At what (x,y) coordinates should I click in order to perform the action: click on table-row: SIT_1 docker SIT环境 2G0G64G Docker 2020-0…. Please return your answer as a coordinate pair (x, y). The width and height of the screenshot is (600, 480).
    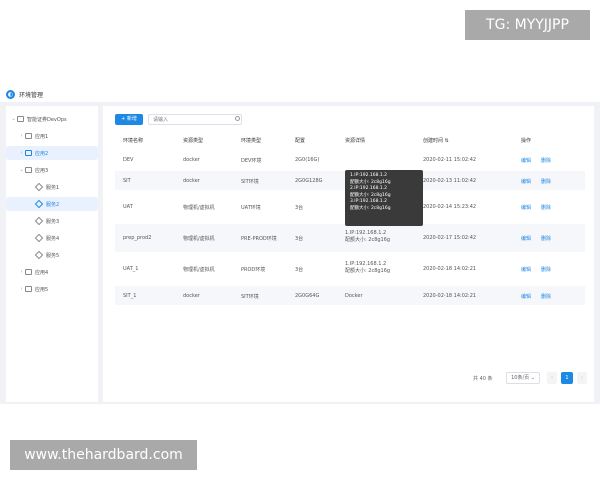
    Looking at the image, I should click on (350, 295).